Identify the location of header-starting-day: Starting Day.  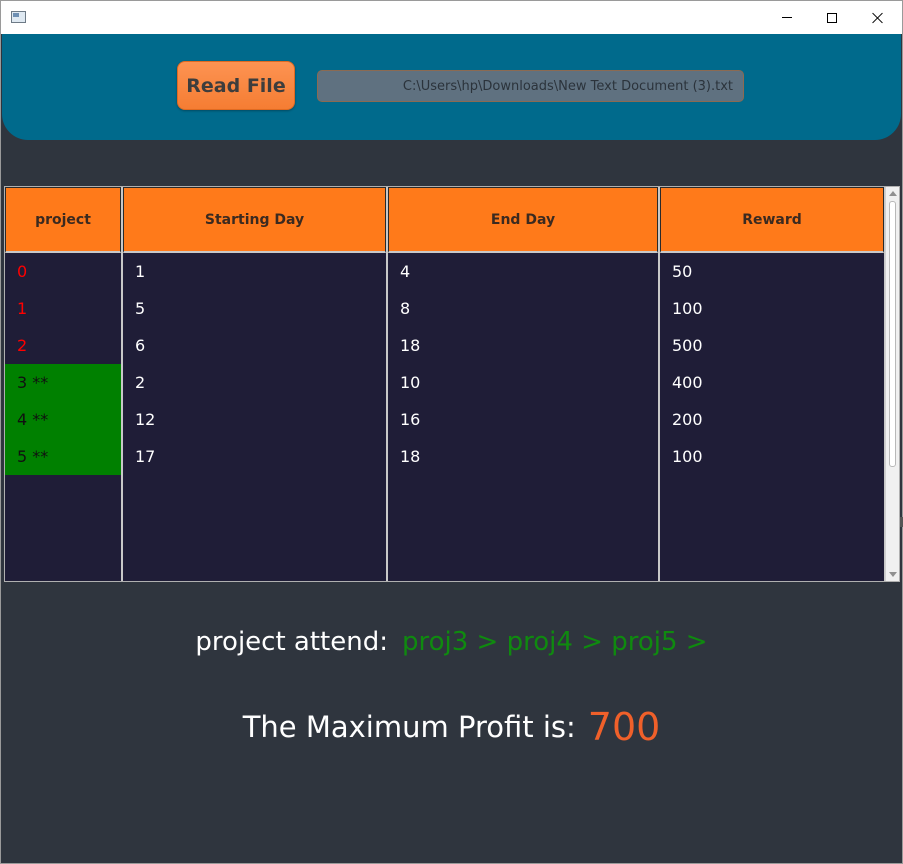
(254, 220).